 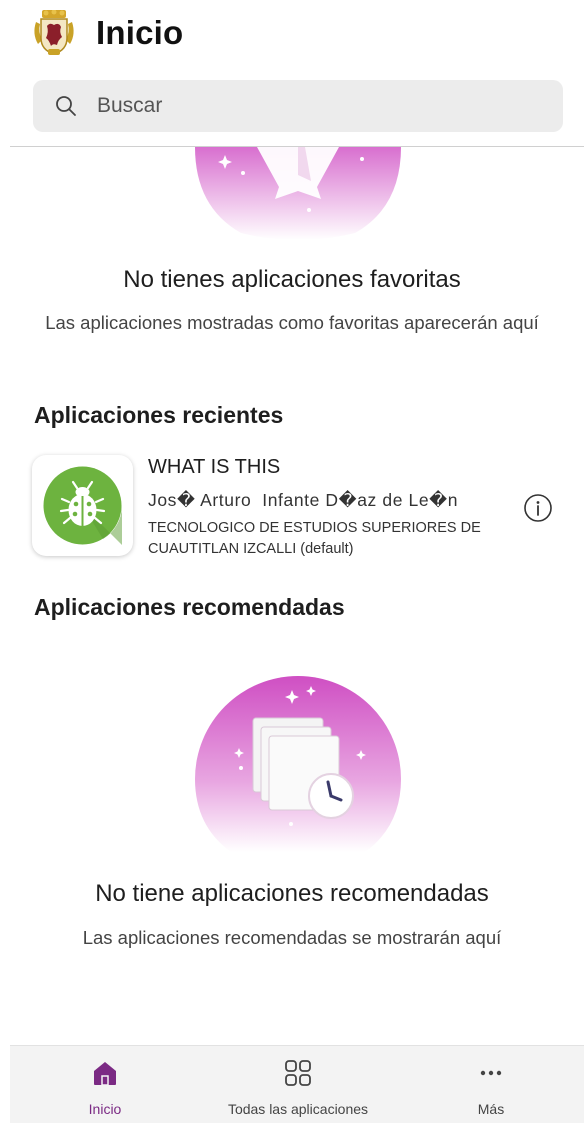 What do you see at coordinates (491, 1069) in the screenshot?
I see `more-icon` at bounding box center [491, 1069].